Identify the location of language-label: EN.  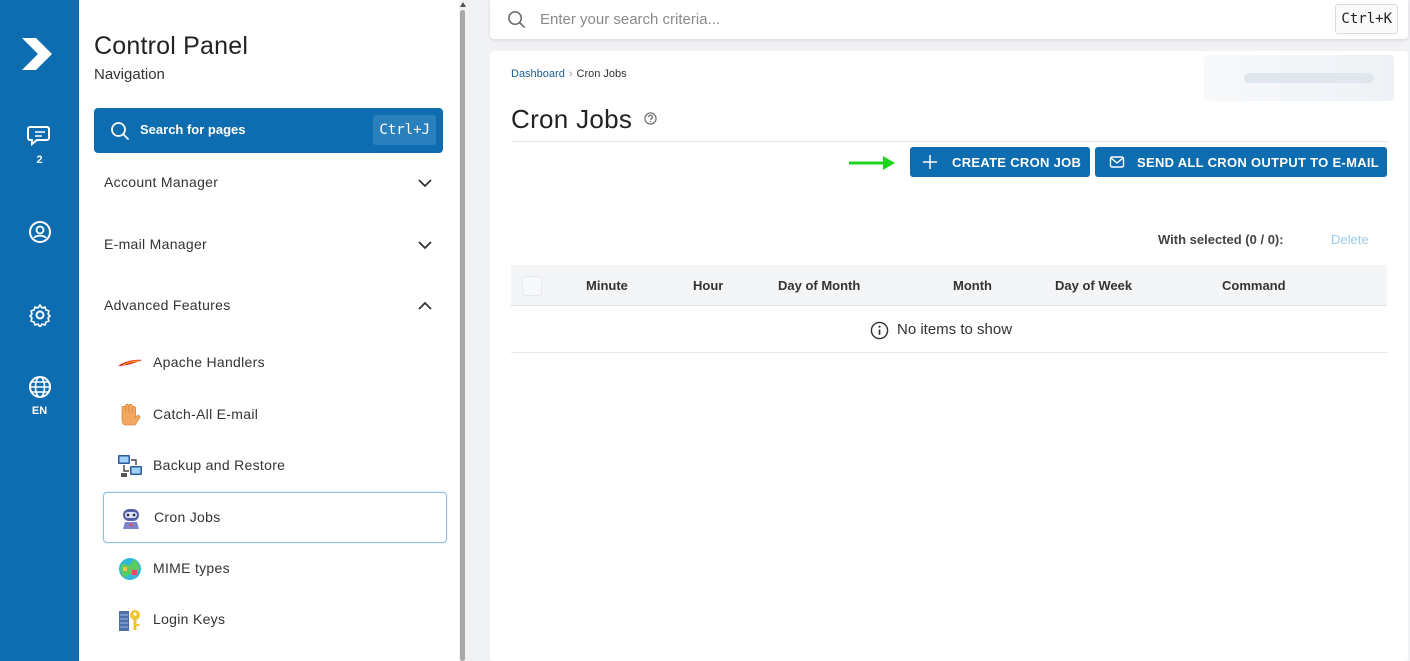
(39, 411).